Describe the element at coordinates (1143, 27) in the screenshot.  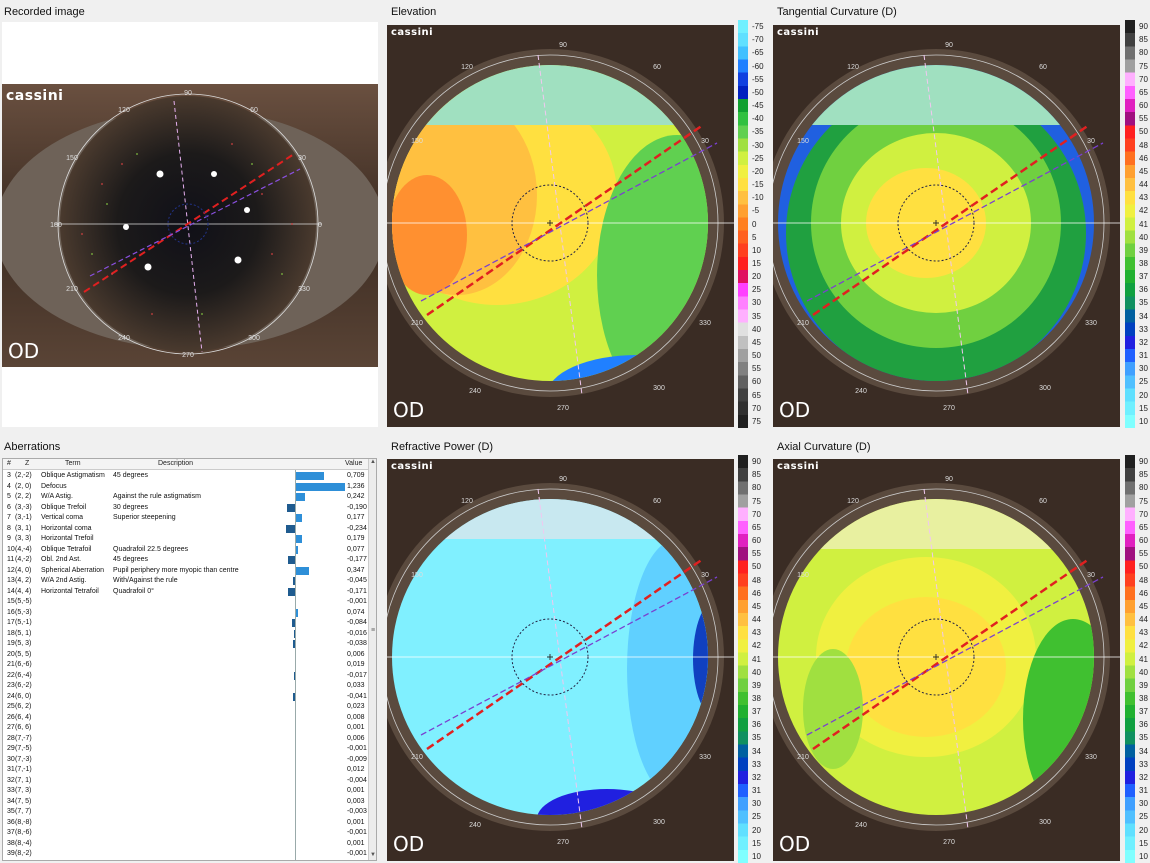
I see `scale-tick-label: 90` at that location.